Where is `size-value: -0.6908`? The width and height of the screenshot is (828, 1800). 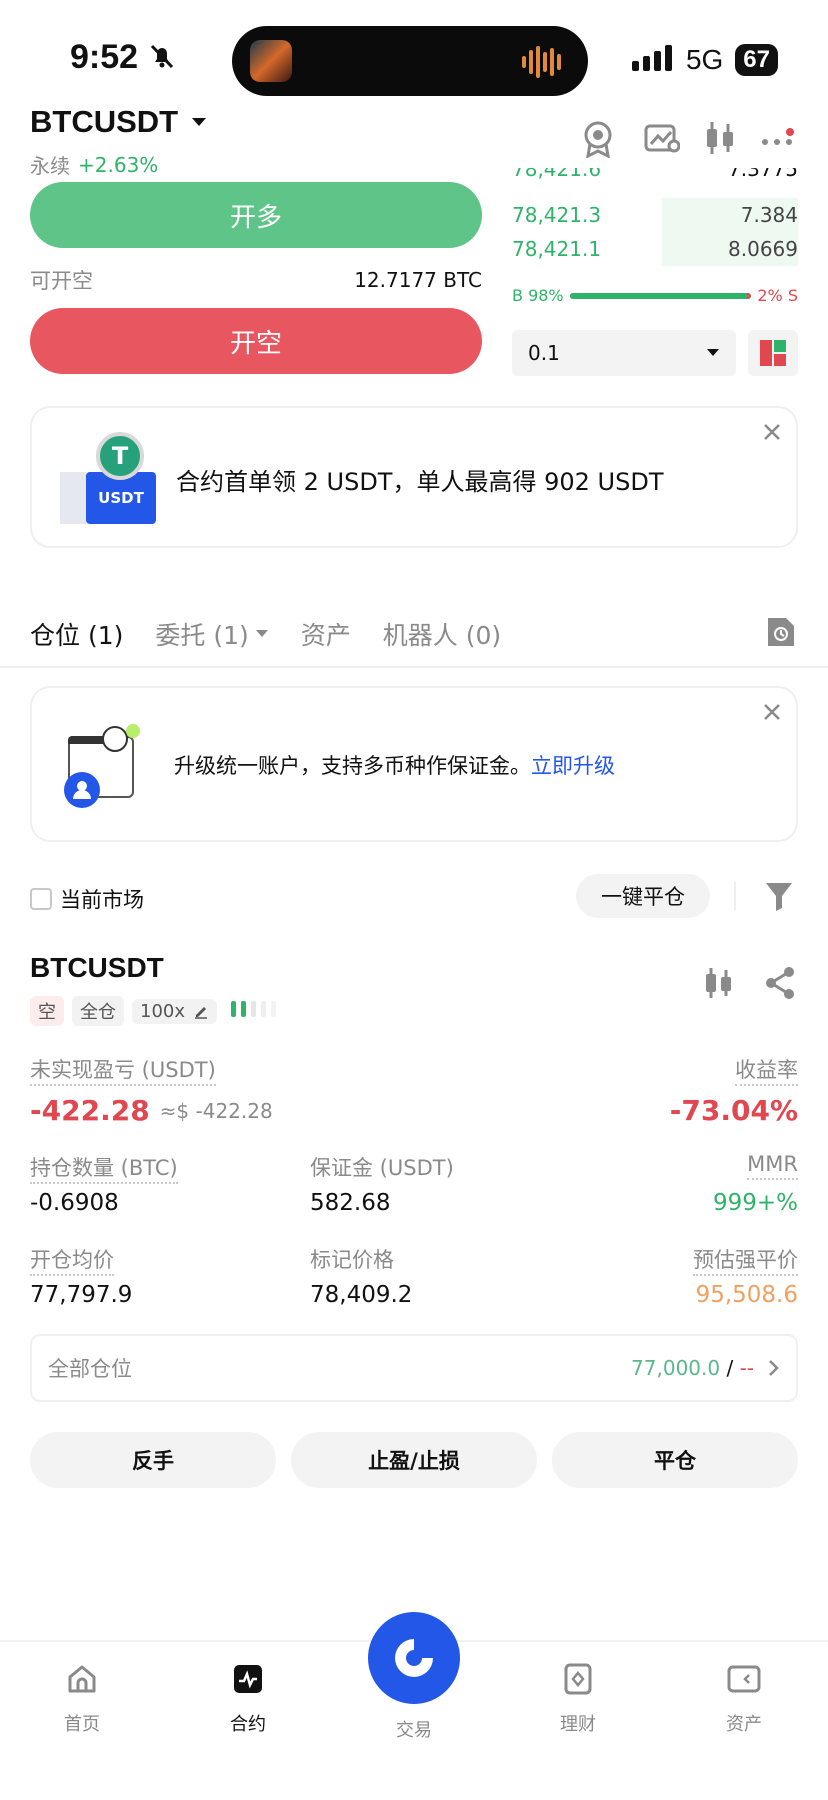 size-value: -0.6908 is located at coordinates (74, 1203).